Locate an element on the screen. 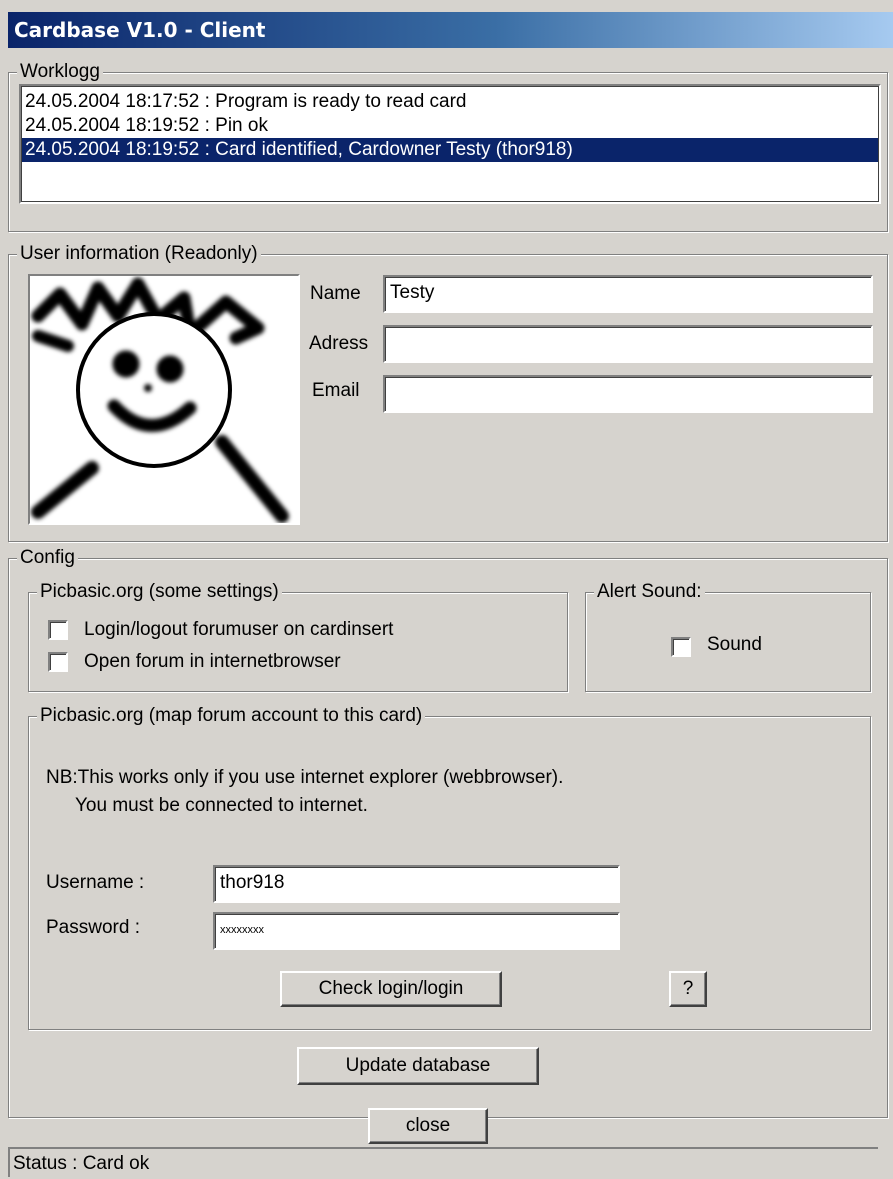 Image resolution: width=893 pixels, height=1179 pixels. email-field is located at coordinates (628, 394).